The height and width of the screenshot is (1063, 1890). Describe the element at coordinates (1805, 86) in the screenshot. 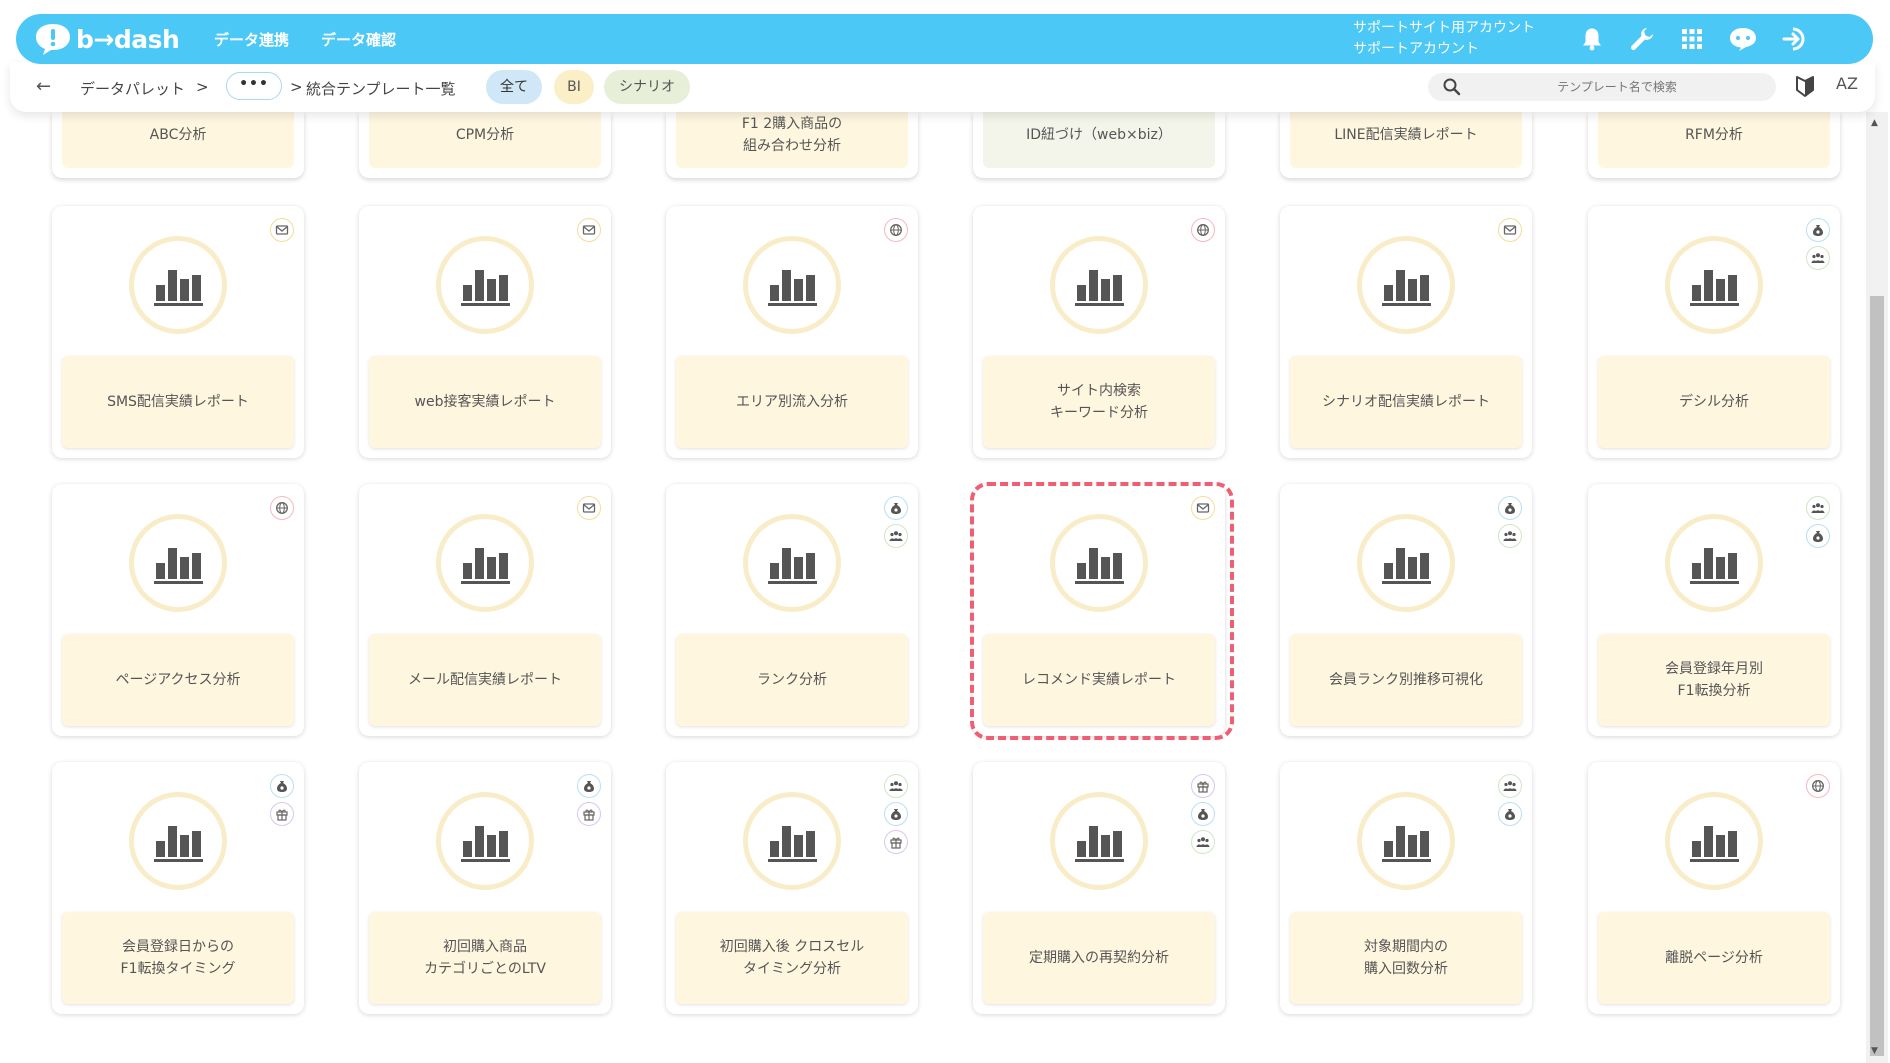

I see `beginner-mark-icon` at that location.